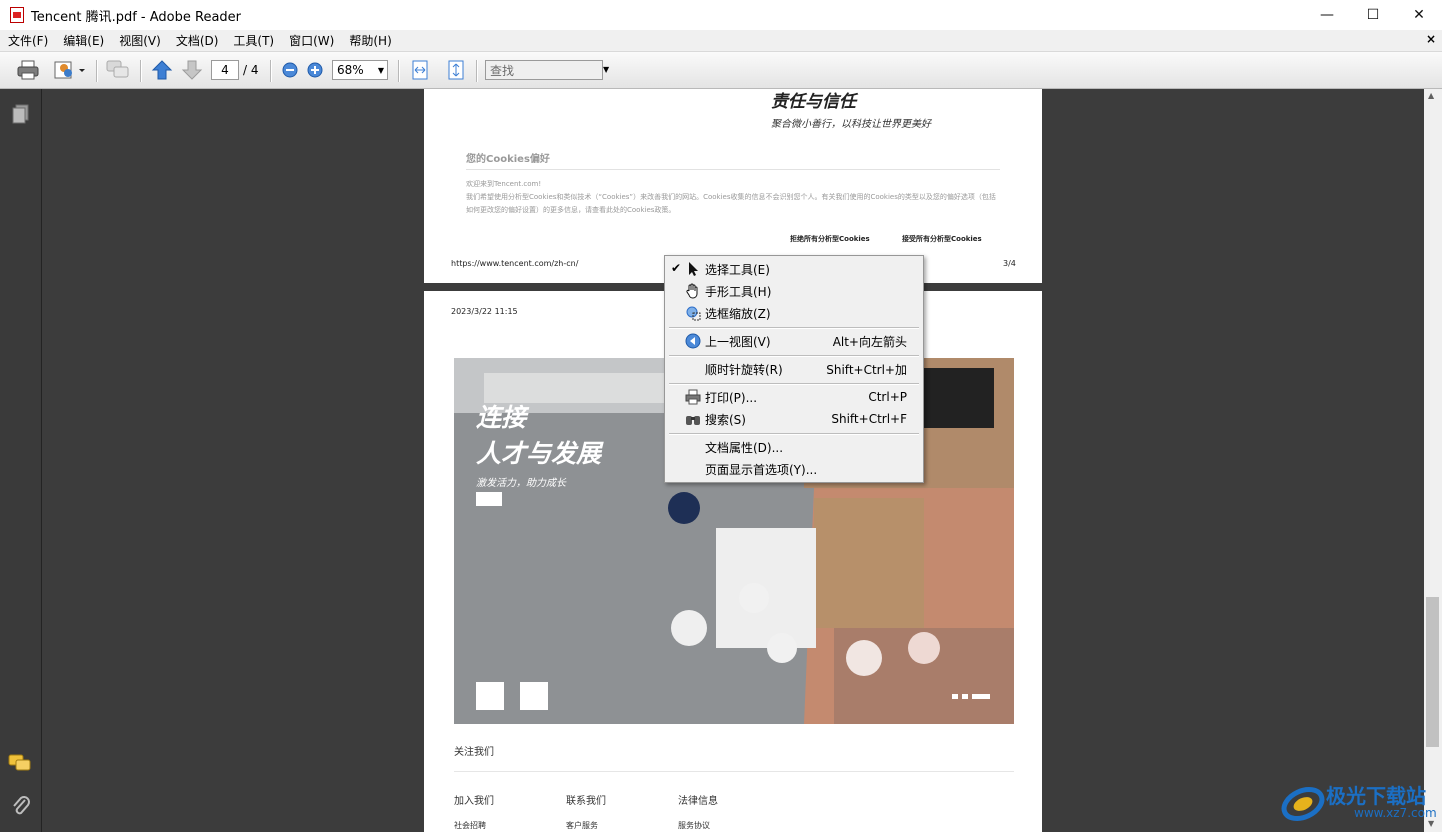 The height and width of the screenshot is (832, 1442). I want to click on menu-tools: 工具(T), so click(253, 40).